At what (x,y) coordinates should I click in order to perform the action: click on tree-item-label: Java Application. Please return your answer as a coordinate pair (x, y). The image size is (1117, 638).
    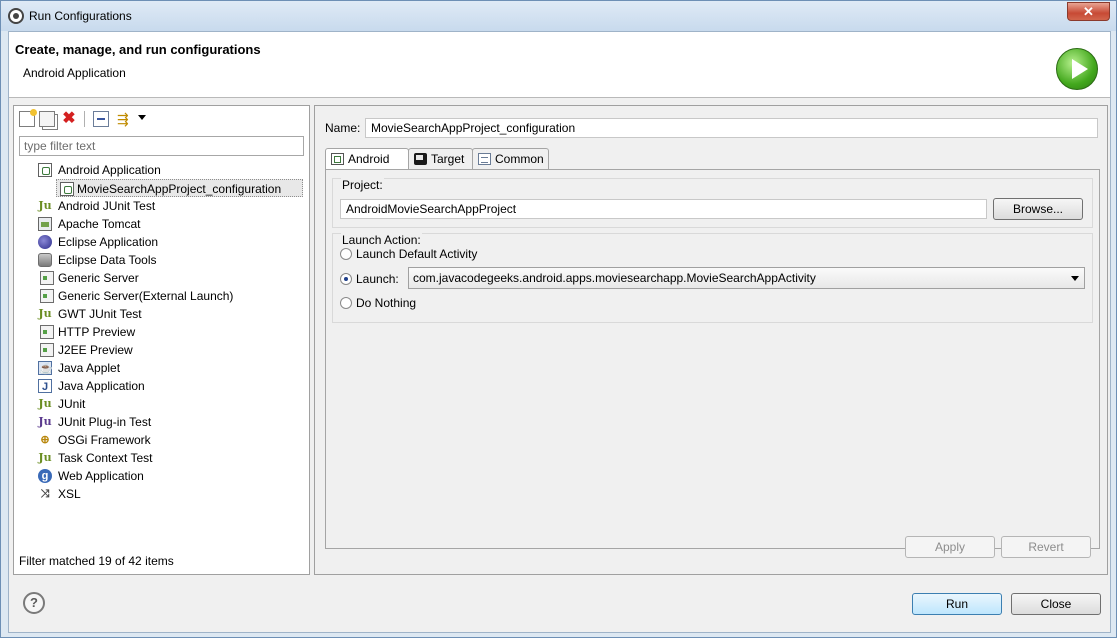
    Looking at the image, I should click on (101, 386).